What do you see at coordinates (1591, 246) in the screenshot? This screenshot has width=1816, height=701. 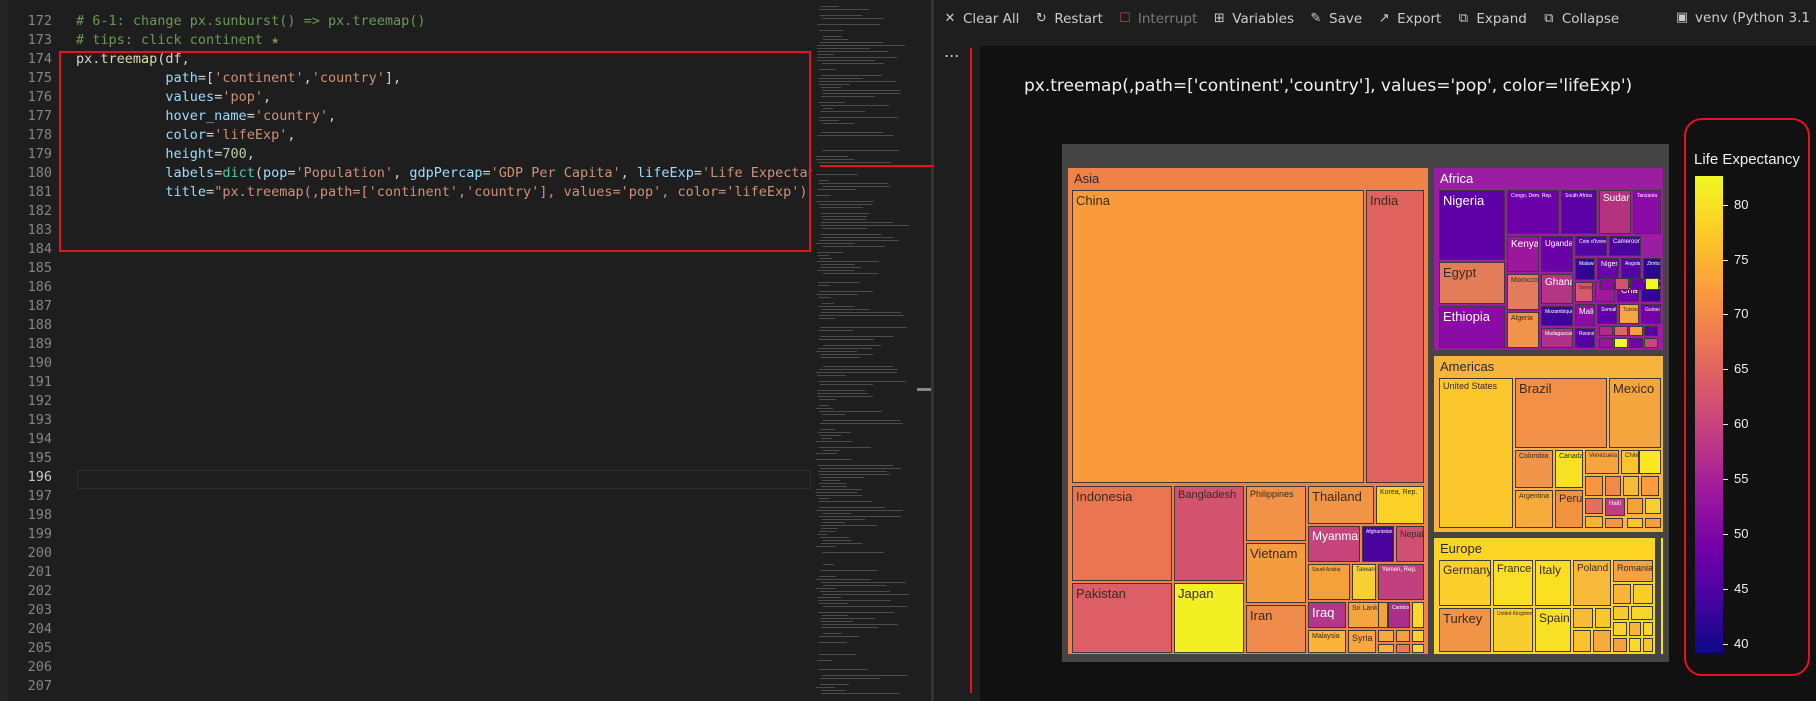 I see `treemap-tile: Cote d'Ivoire` at bounding box center [1591, 246].